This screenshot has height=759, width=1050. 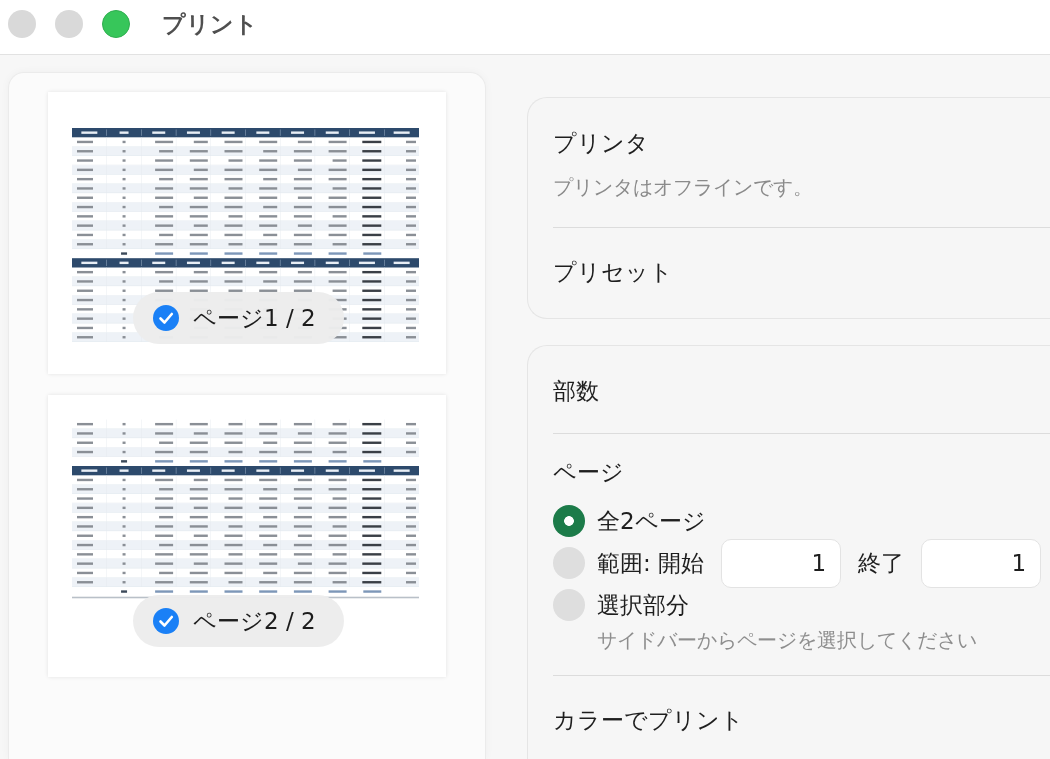 I want to click on setting-note: プリンタはオフラインです。, so click(x=683, y=188).